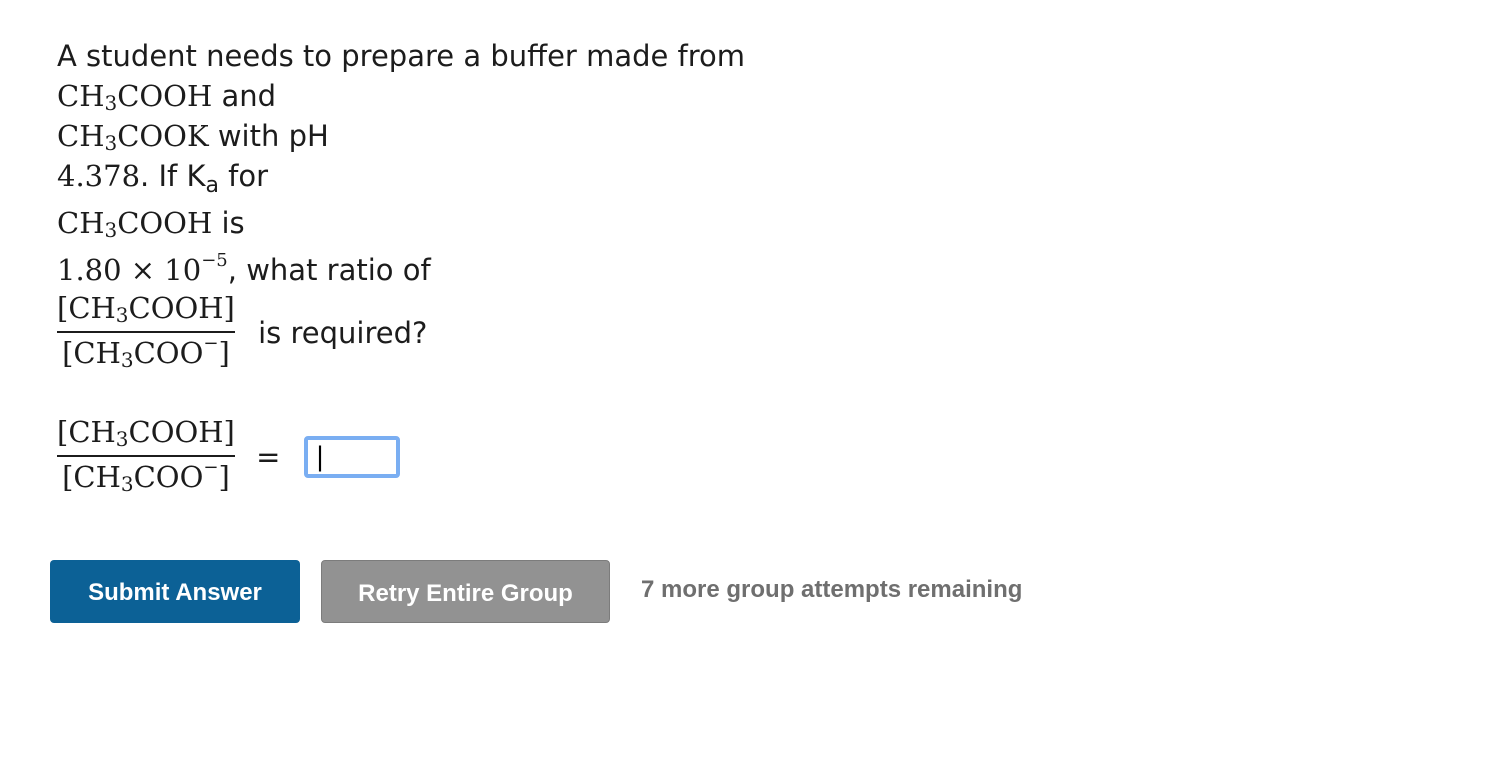  Describe the element at coordinates (173, 176) in the screenshot. I see `if-ka-text: . If K` at that location.